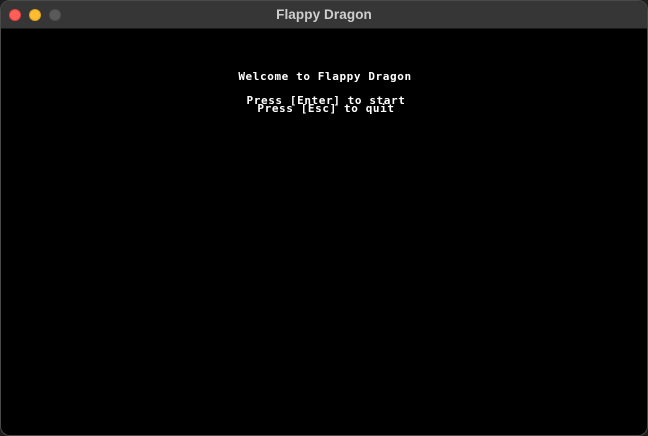 The width and height of the screenshot is (648, 436). I want to click on quit-instruction: Press [Esc] to quit, so click(326, 108).